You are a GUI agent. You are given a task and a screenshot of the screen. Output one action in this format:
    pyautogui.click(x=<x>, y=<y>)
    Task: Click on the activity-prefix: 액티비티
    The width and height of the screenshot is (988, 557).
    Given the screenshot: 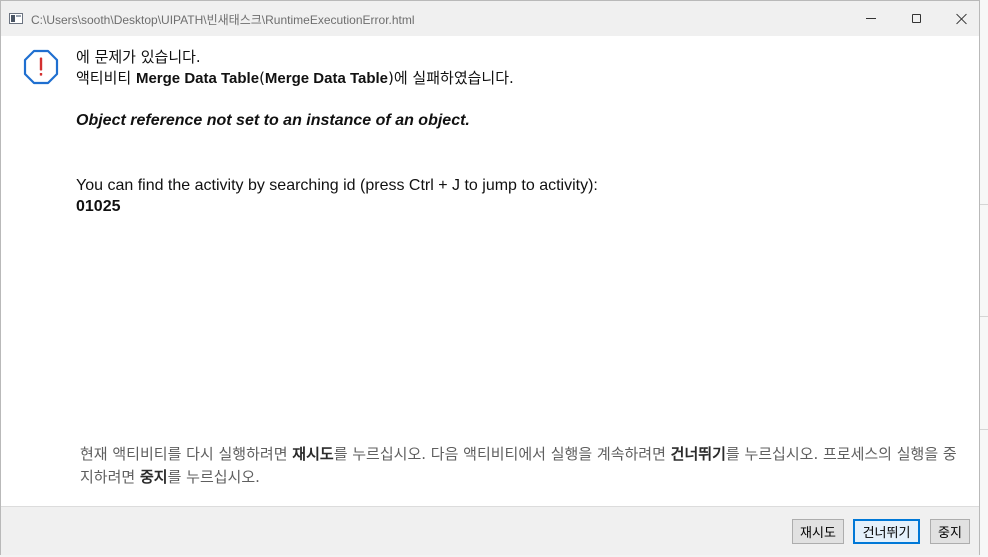 What is the action you would take?
    pyautogui.click(x=106, y=78)
    